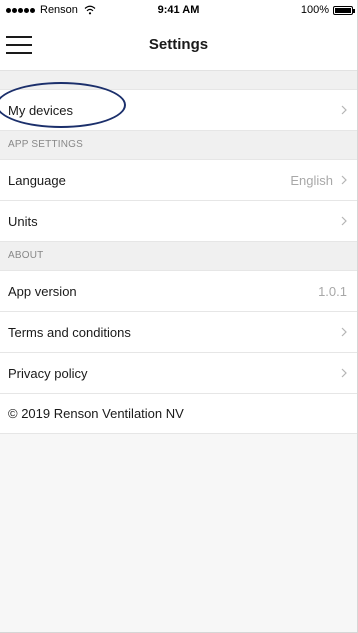 Image resolution: width=358 pixels, height=633 pixels. What do you see at coordinates (178, 372) in the screenshot?
I see `privacy-row: Privacy policy` at bounding box center [178, 372].